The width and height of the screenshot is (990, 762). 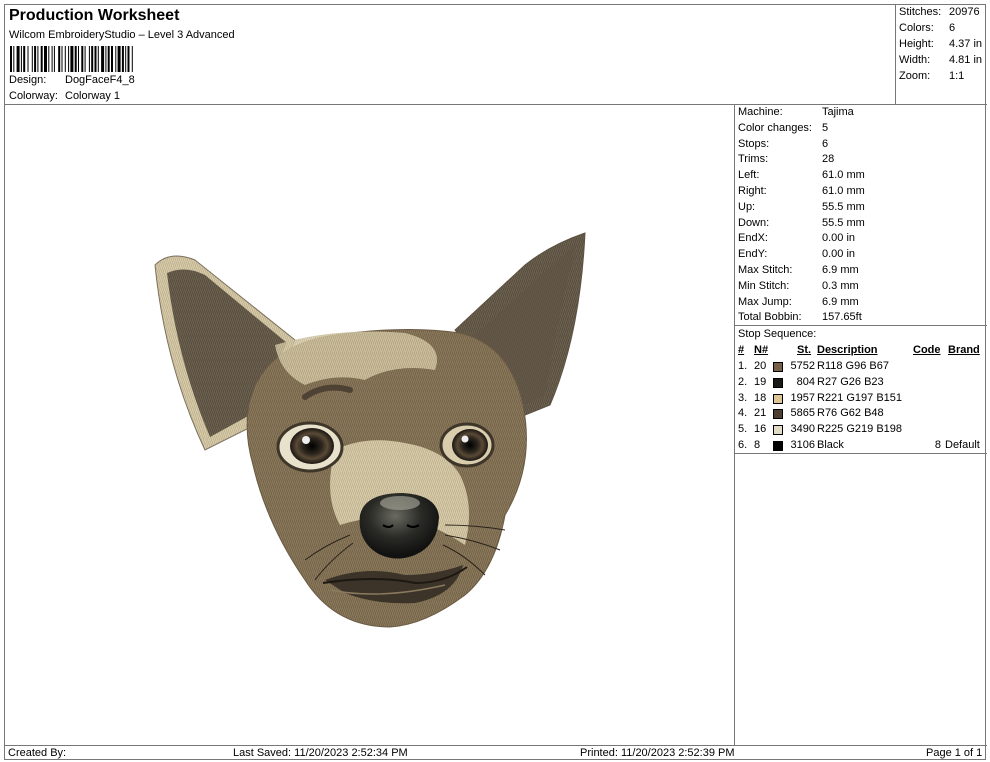 What do you see at coordinates (657, 753) in the screenshot?
I see `printed-date: Printed: 11/20/2023 2:52:39 PM` at bounding box center [657, 753].